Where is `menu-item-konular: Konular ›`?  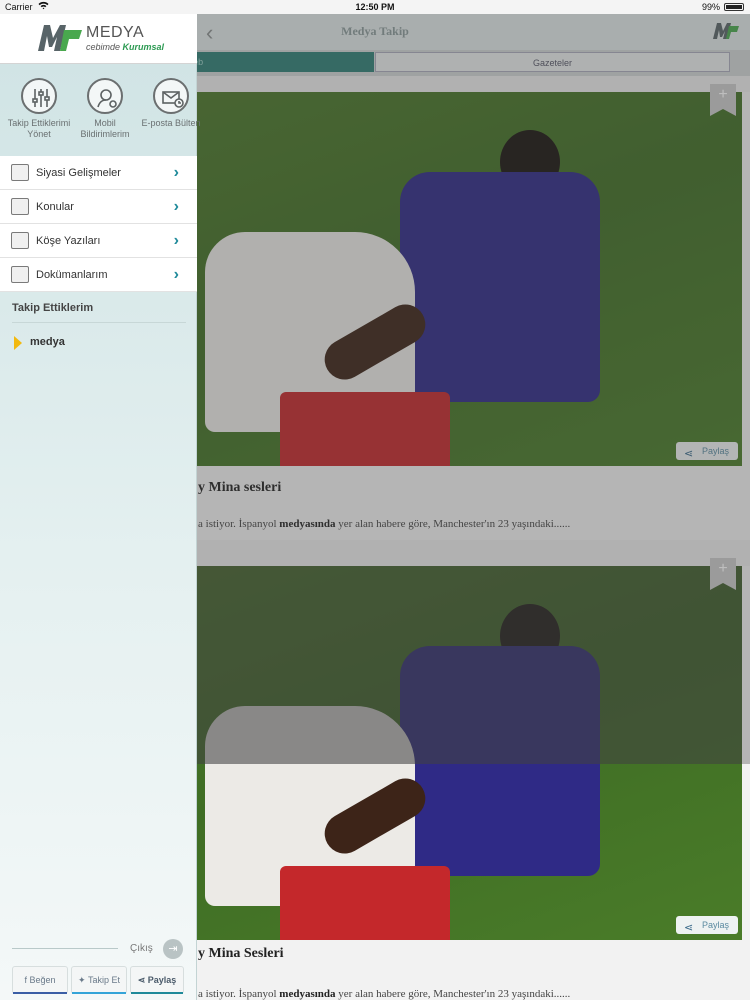
menu-item-konular: Konular › is located at coordinates (98, 207).